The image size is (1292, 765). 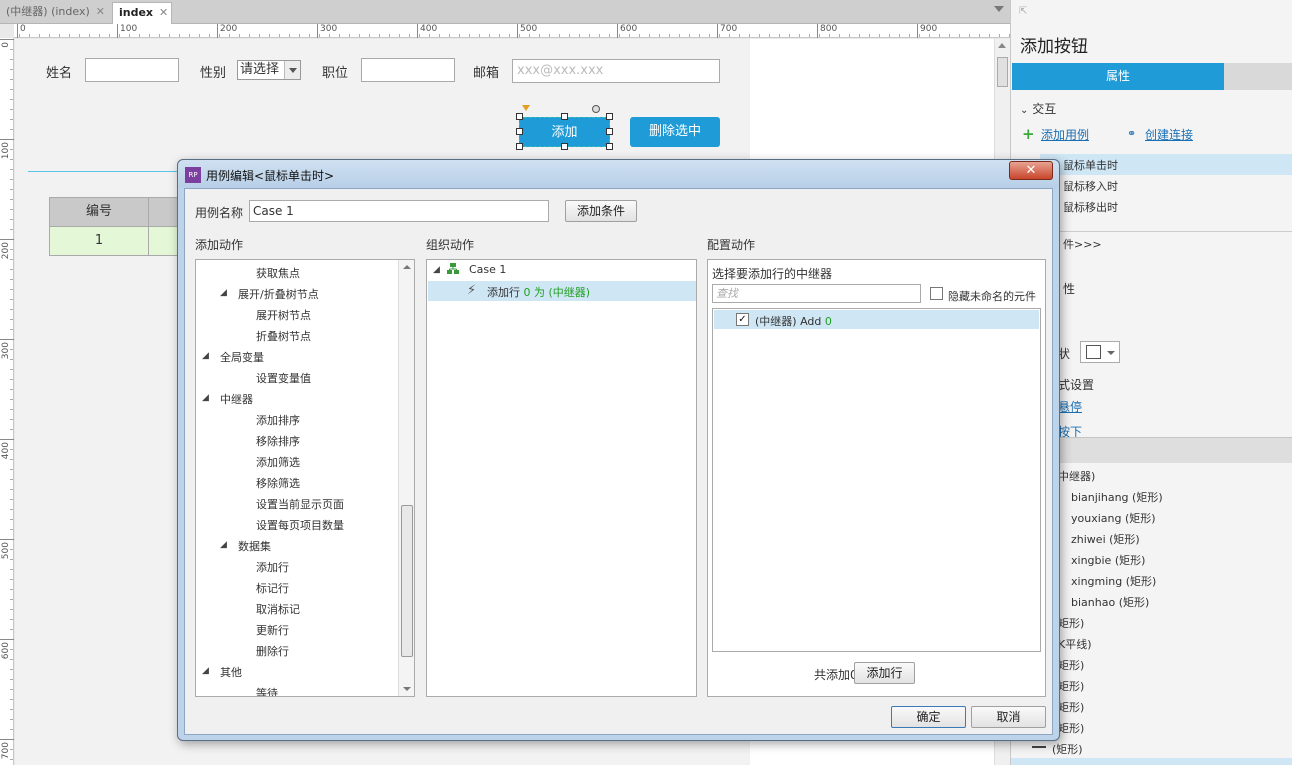 What do you see at coordinates (278, 294) in the screenshot?
I see `action-tree-item: 展开/折叠树节点` at bounding box center [278, 294].